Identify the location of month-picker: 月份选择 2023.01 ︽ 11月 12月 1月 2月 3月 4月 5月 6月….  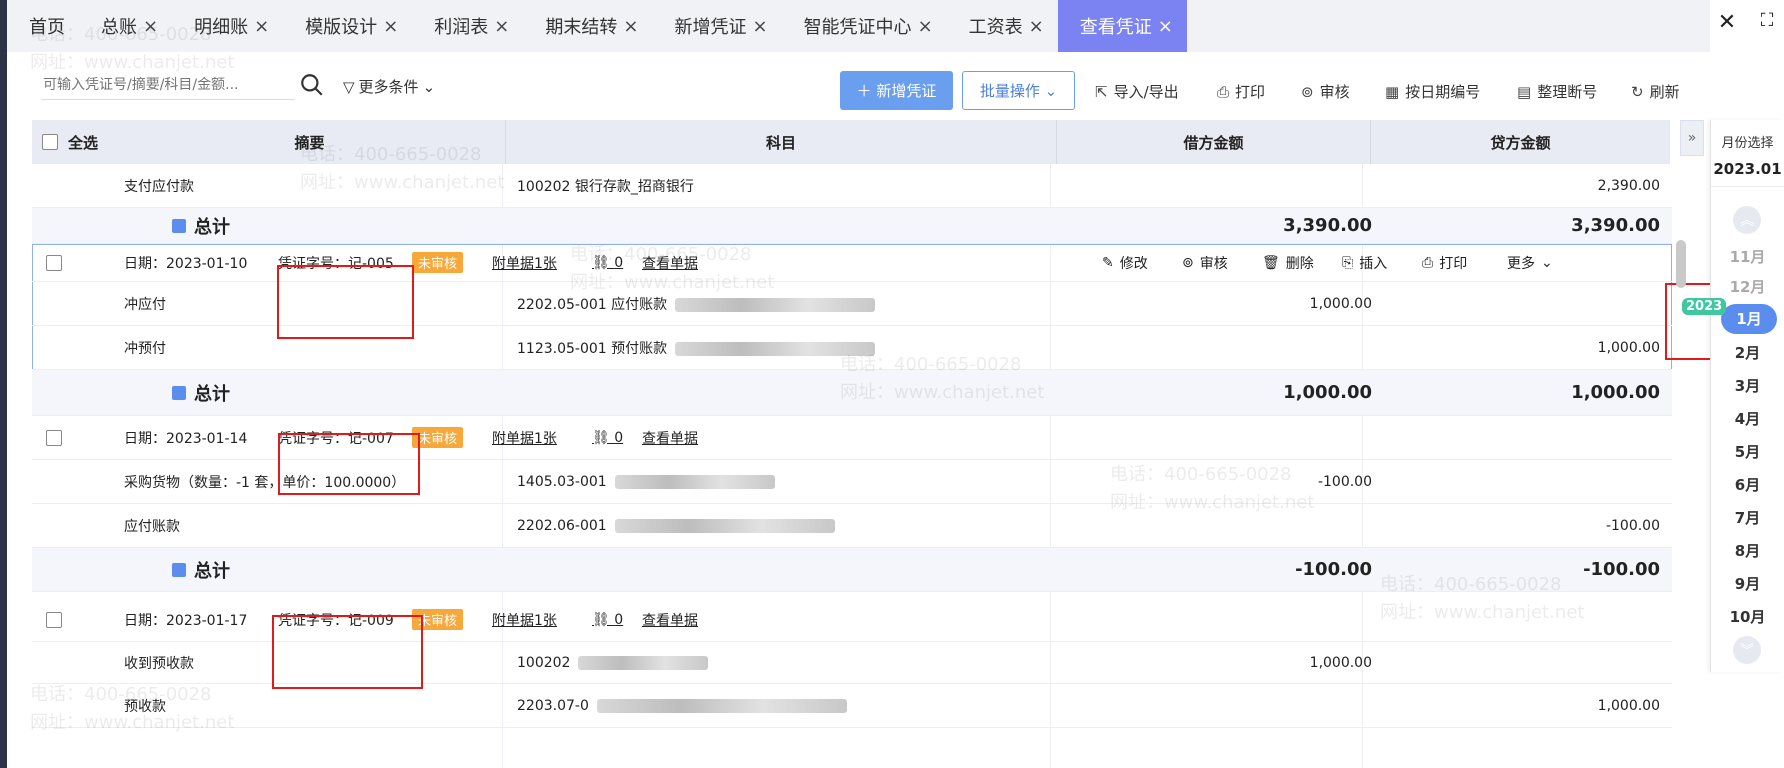
(1747, 396).